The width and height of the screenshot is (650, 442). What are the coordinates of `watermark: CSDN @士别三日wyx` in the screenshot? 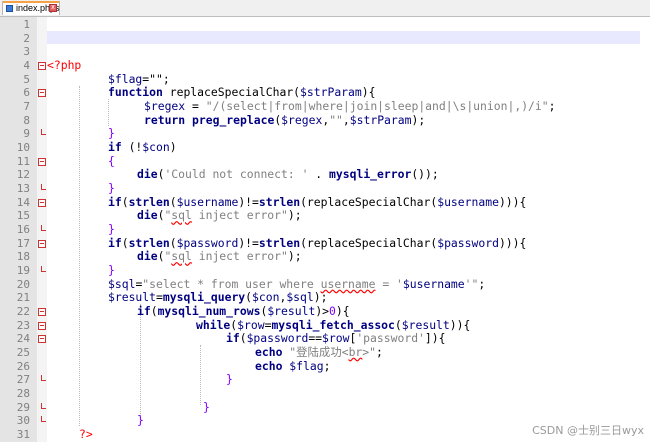 It's located at (588, 430).